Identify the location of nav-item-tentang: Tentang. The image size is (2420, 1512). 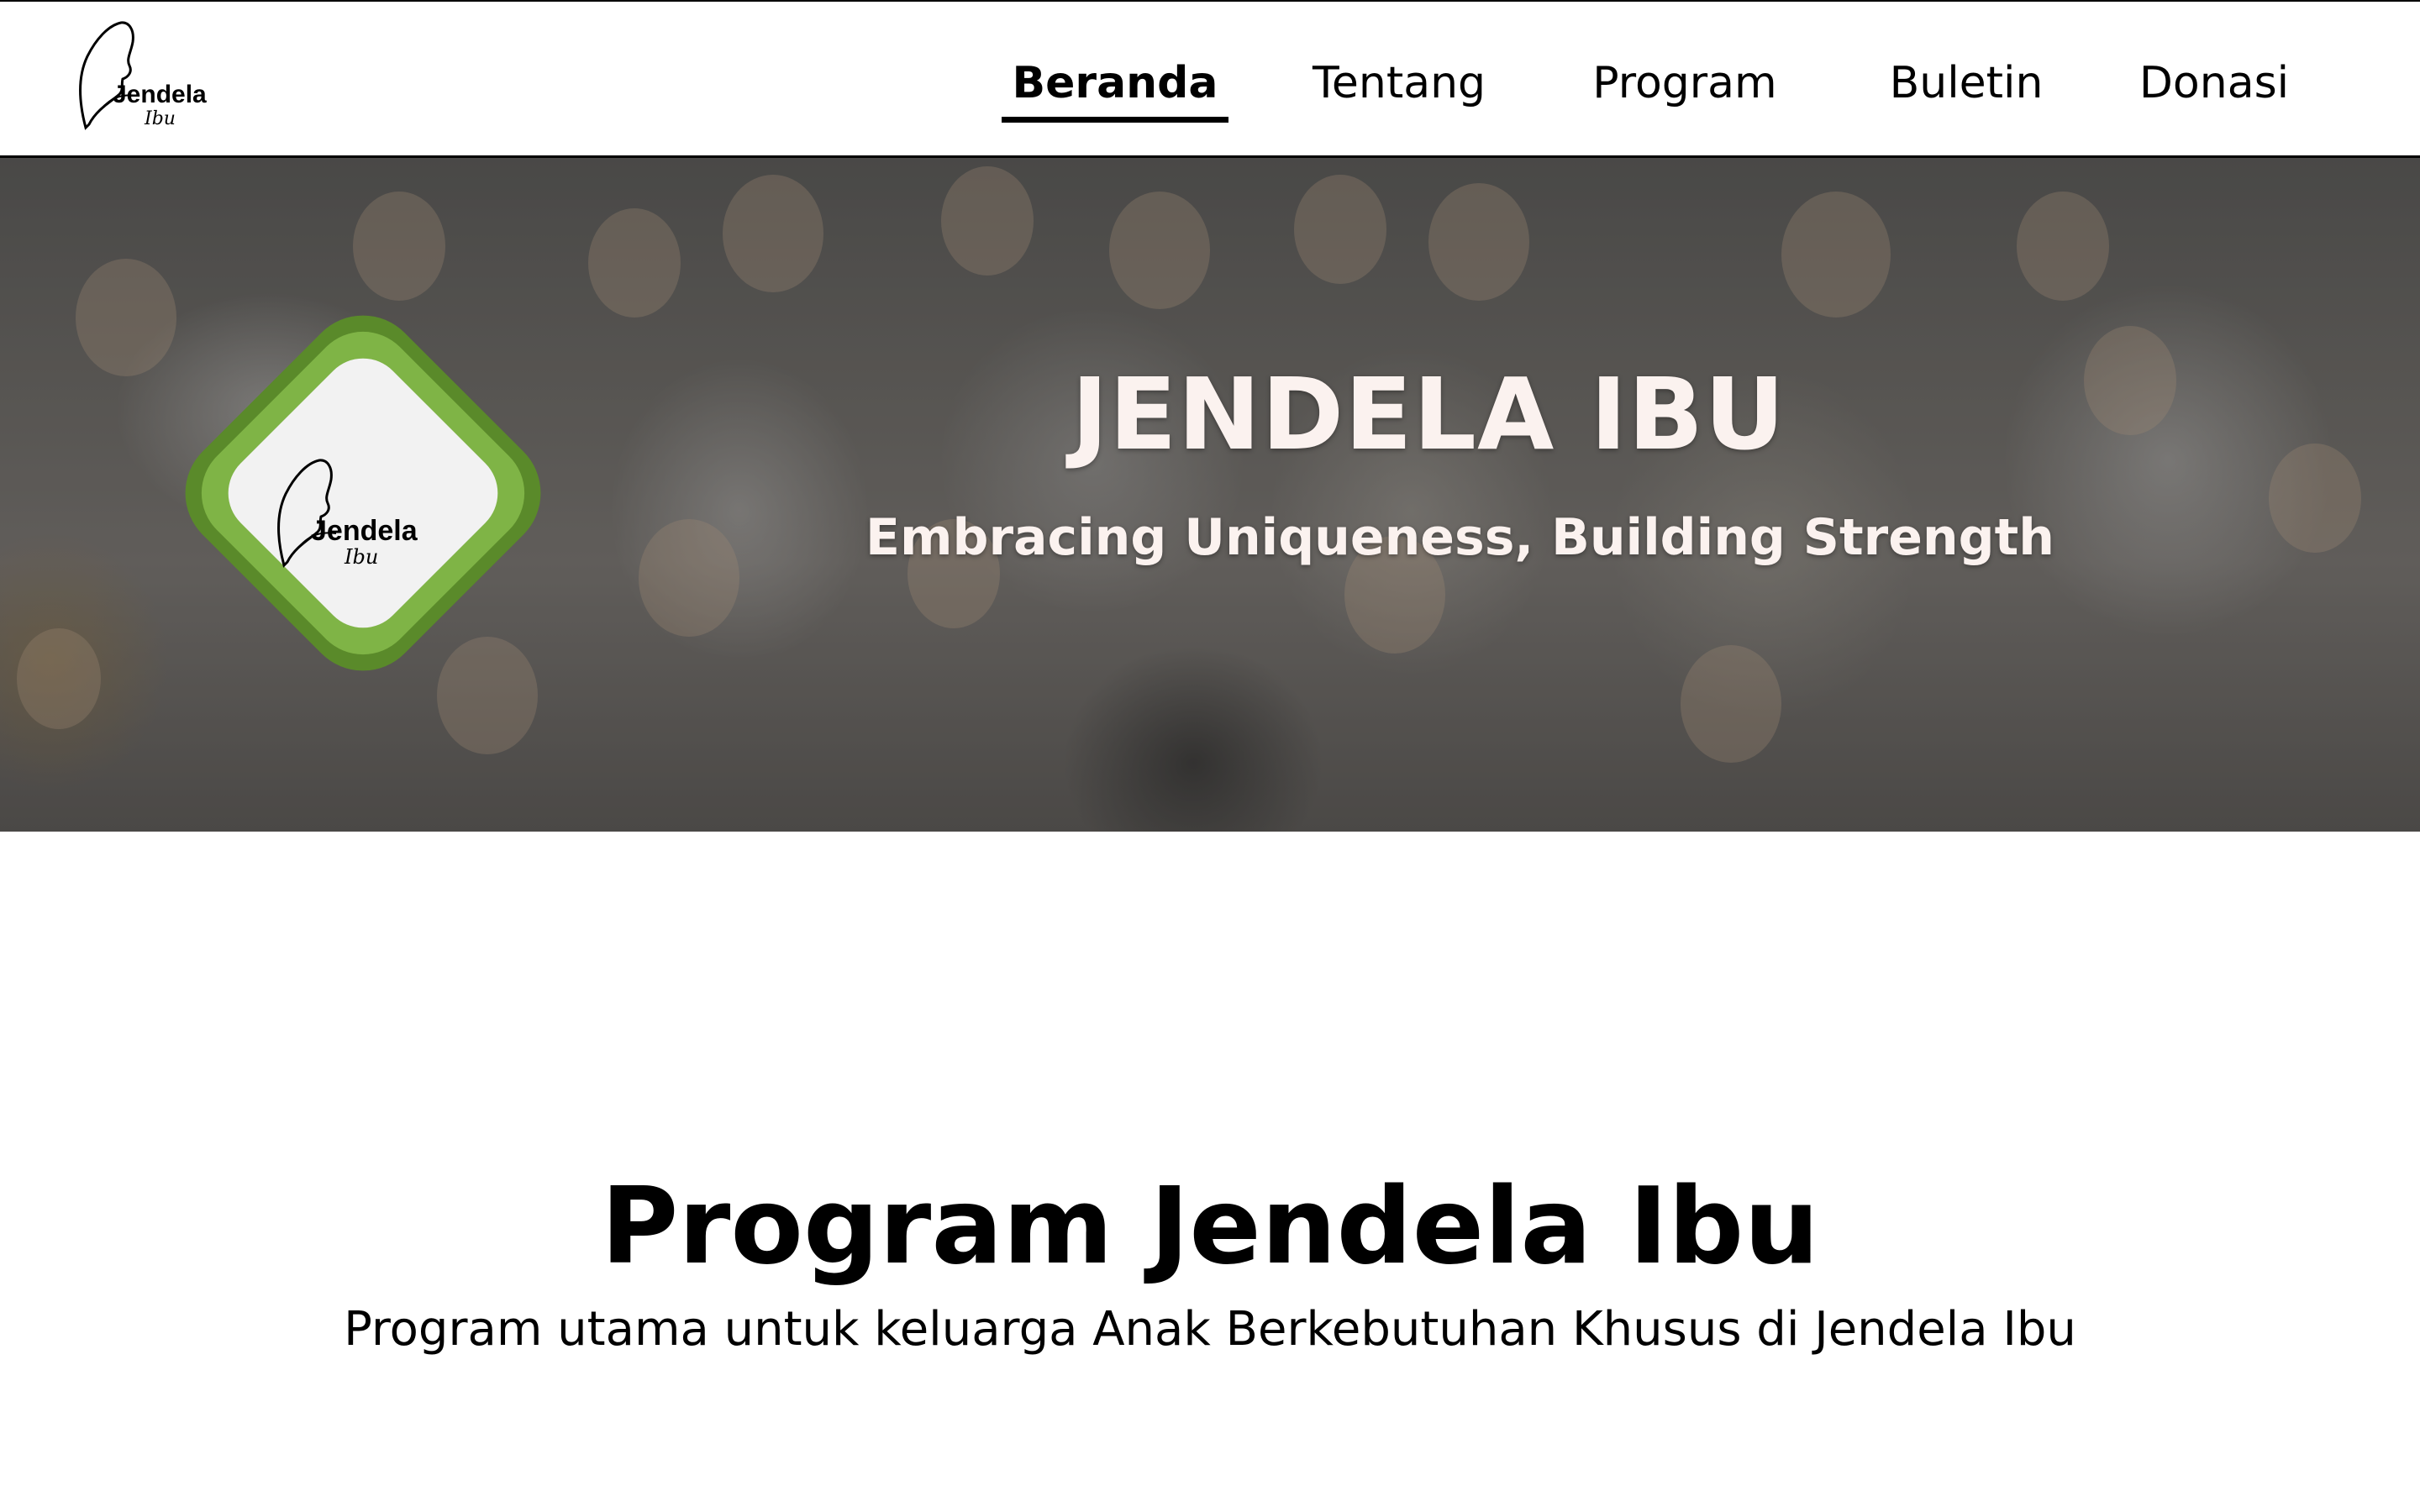
(1399, 83).